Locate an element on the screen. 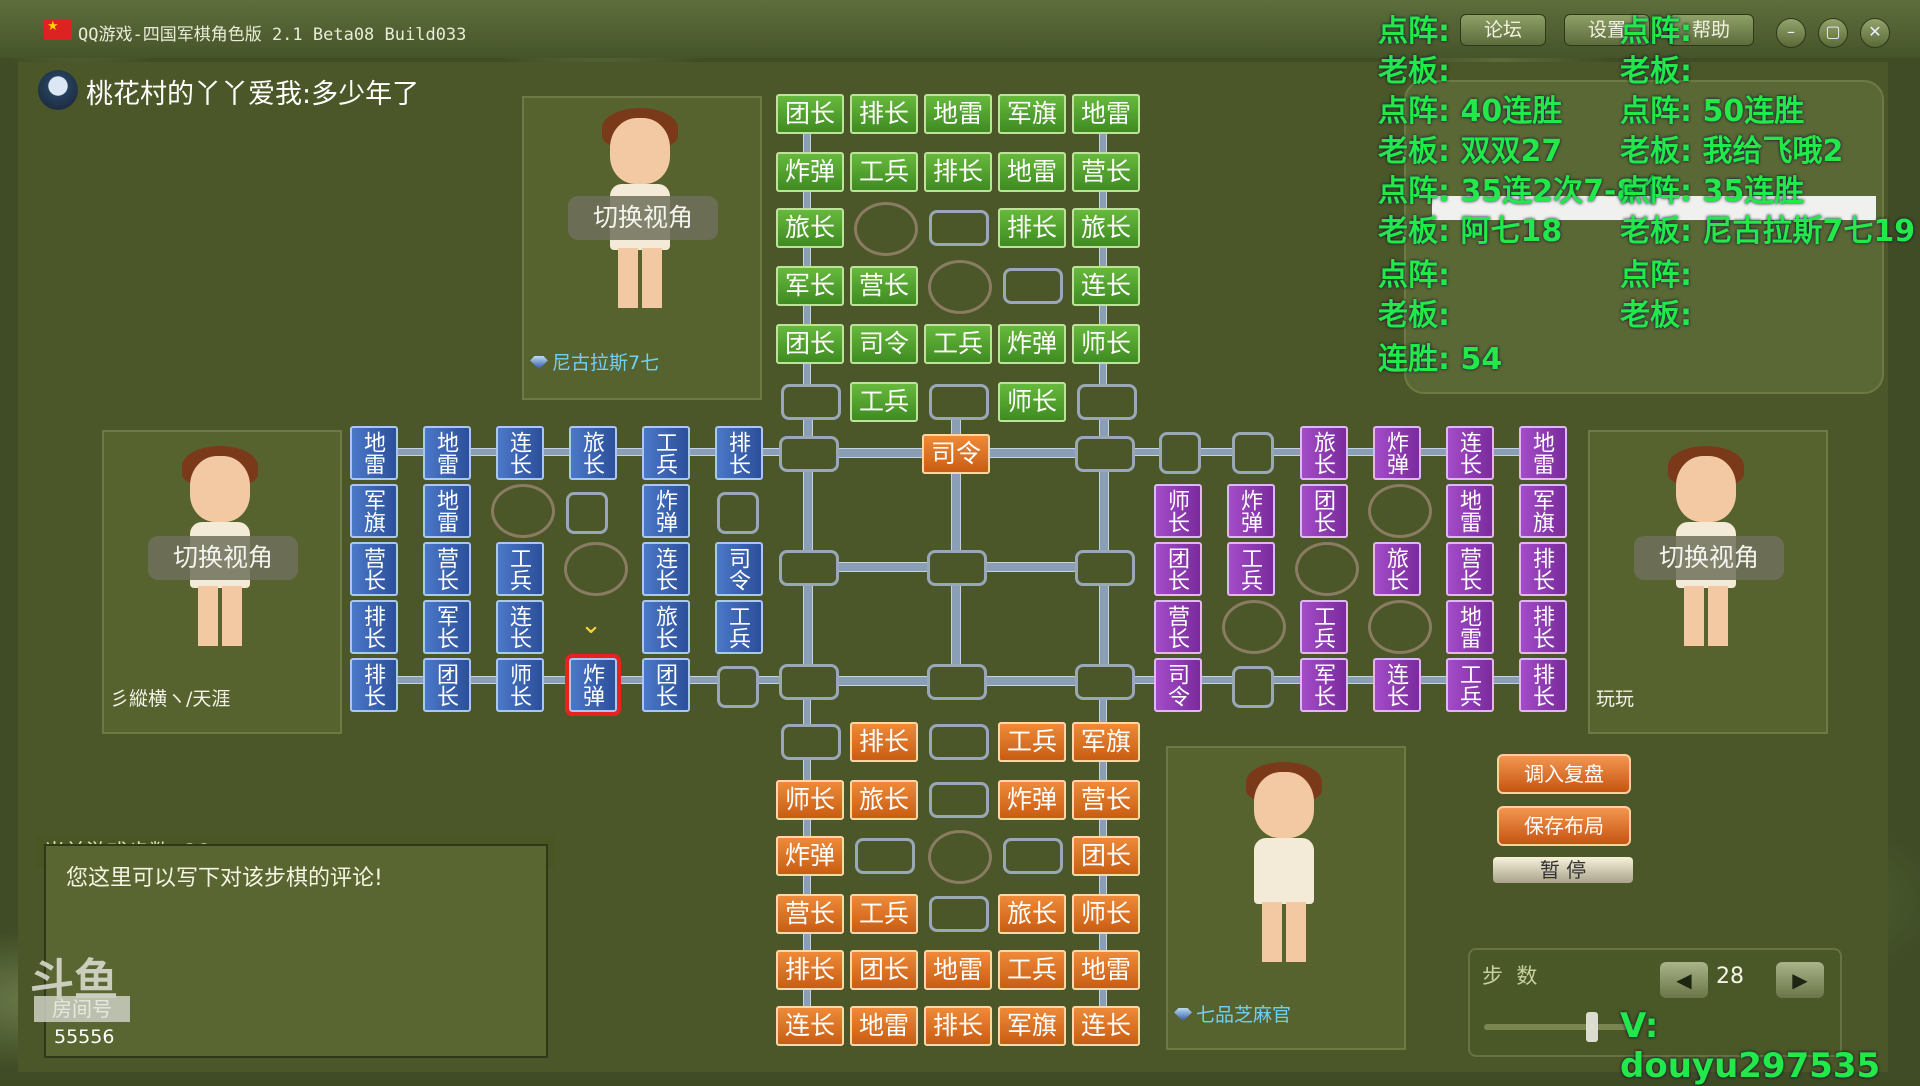 The image size is (1920, 1086). maximize-icon: ▢ is located at coordinates (1833, 33).